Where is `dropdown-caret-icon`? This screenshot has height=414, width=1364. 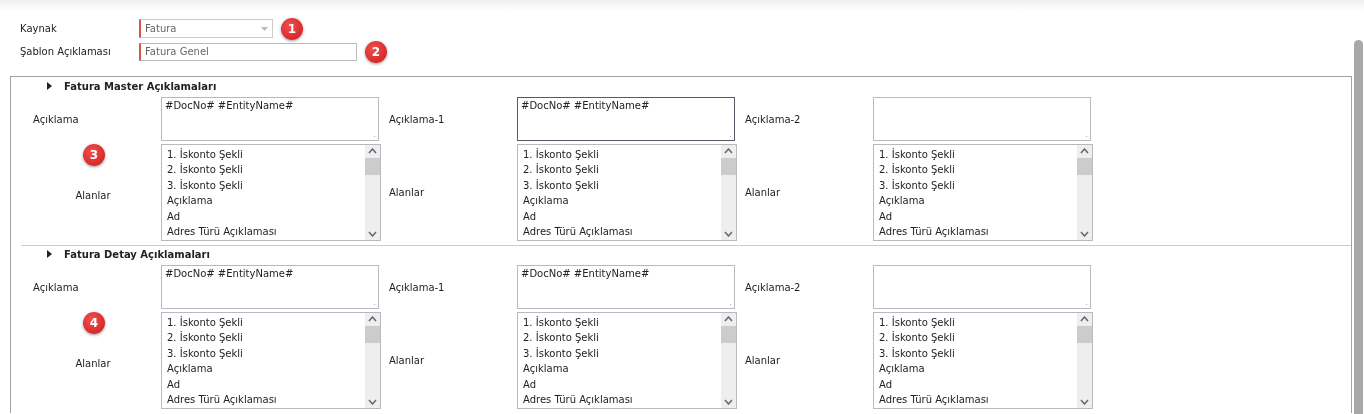
dropdown-caret-icon is located at coordinates (264, 28).